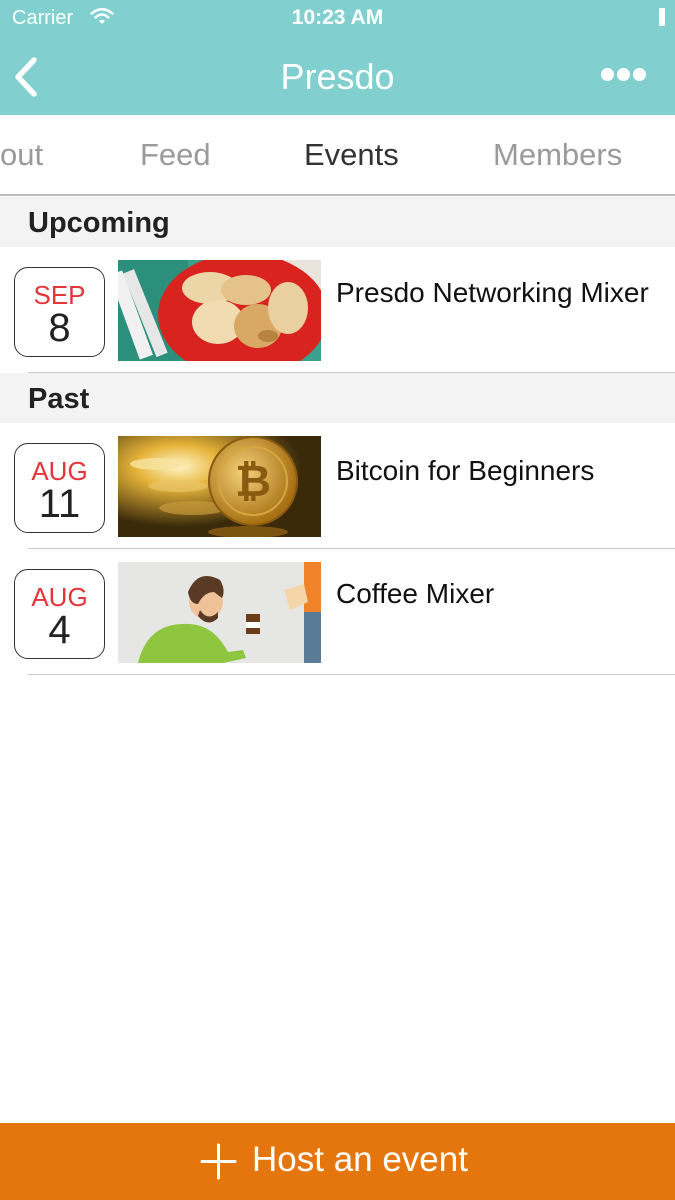  What do you see at coordinates (465, 470) in the screenshot?
I see `event-title: Bitcoin for Beginners` at bounding box center [465, 470].